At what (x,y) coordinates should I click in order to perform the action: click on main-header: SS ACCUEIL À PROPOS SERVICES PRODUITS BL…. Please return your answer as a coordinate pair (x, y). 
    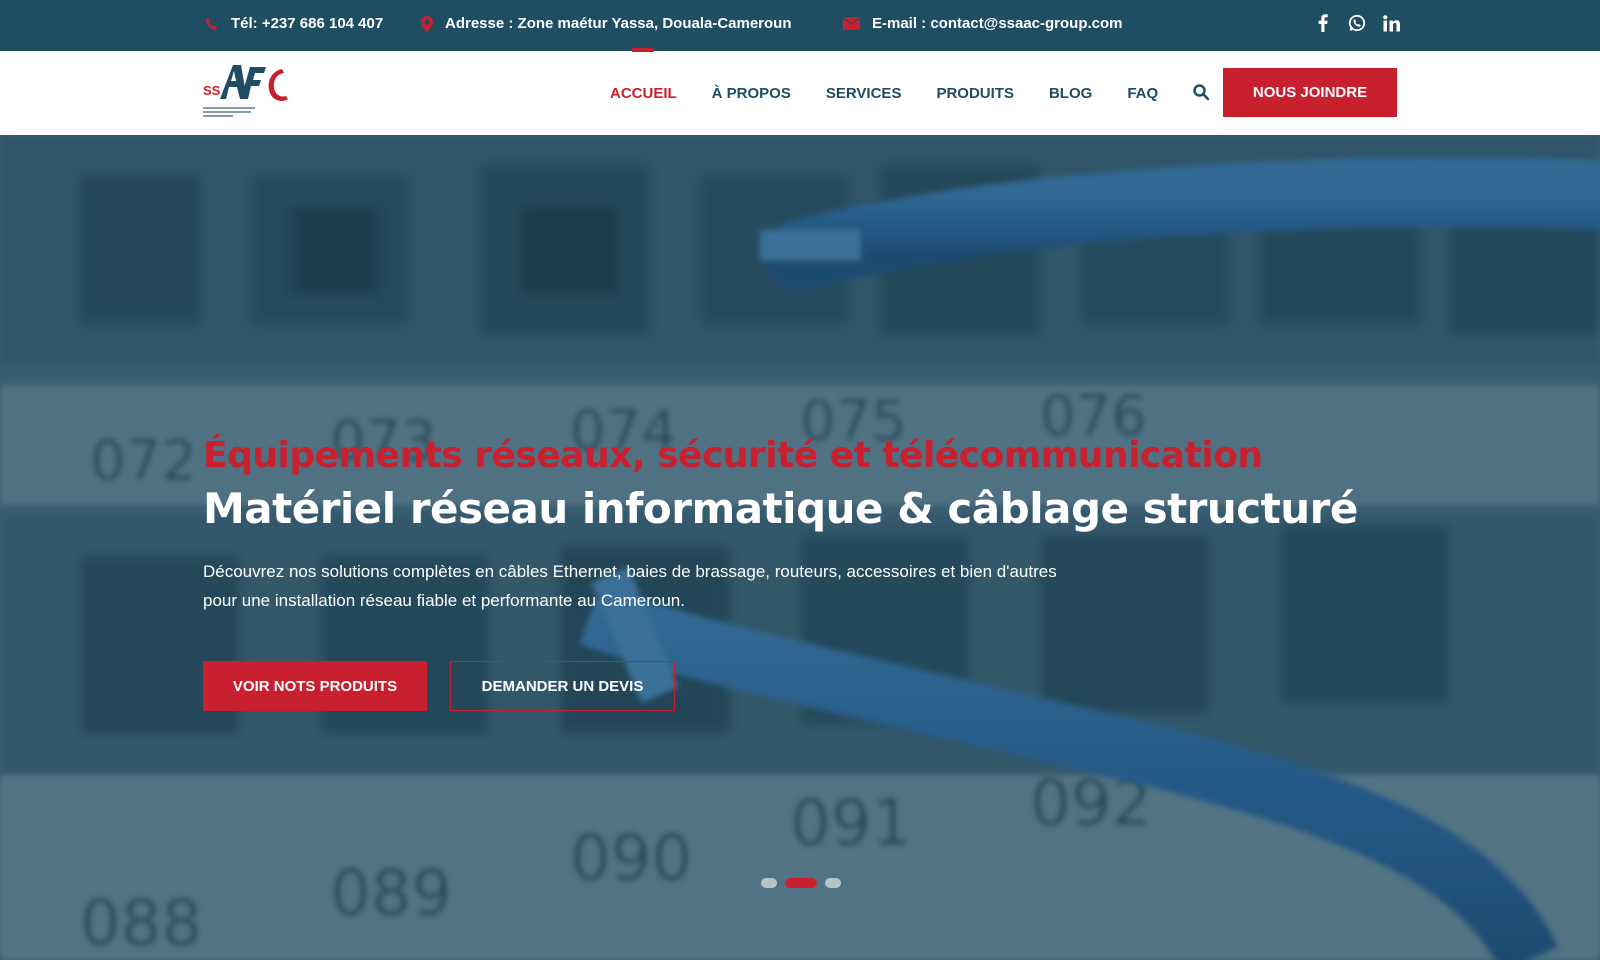
    Looking at the image, I should click on (800, 91).